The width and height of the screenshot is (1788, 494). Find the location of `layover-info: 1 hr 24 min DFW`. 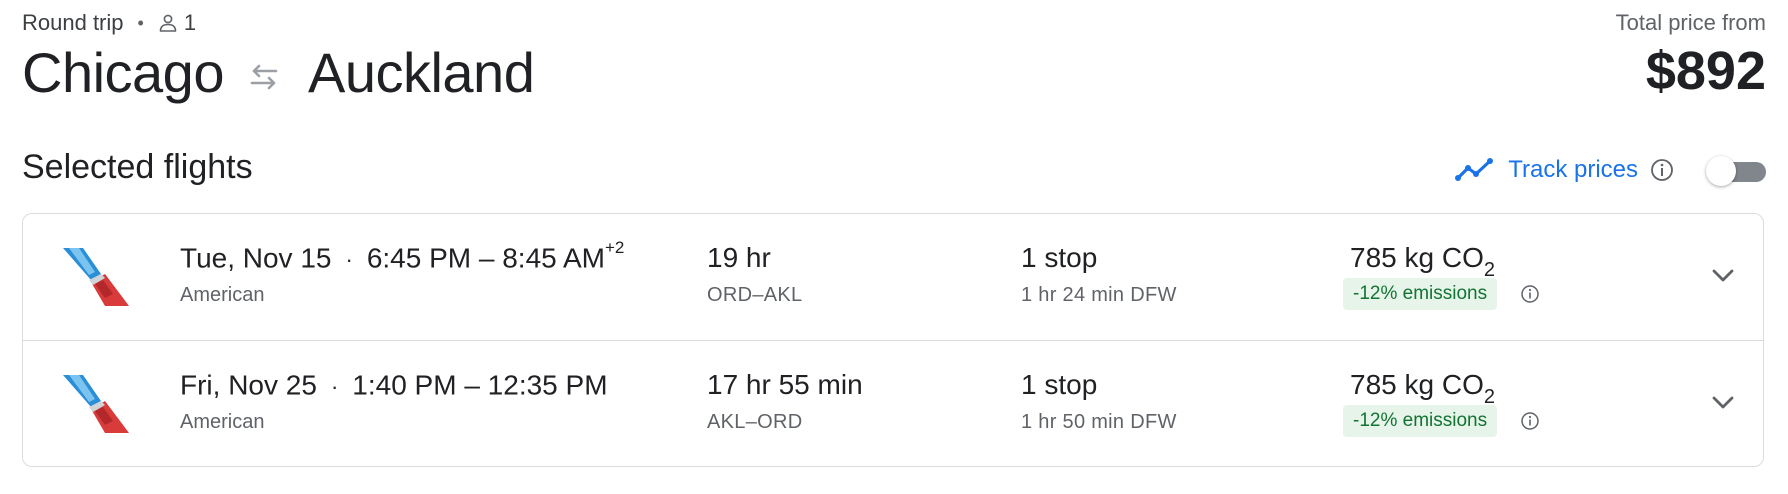

layover-info: 1 hr 24 min DFW is located at coordinates (1099, 295).